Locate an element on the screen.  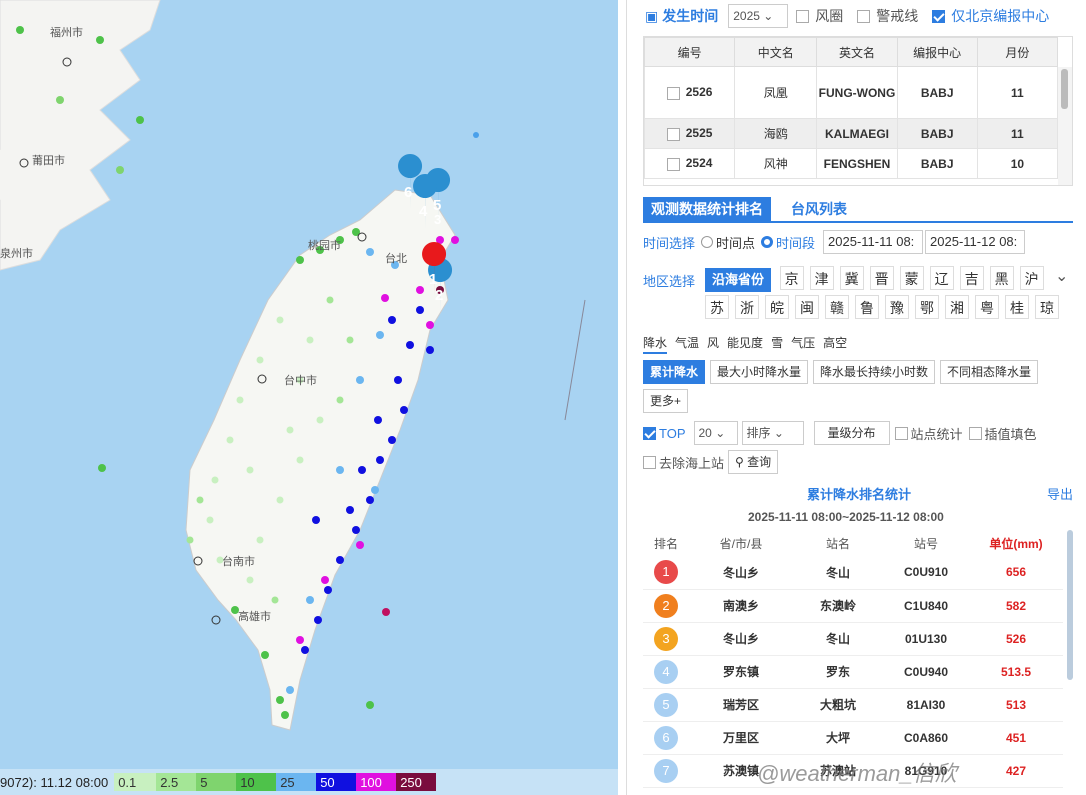
top-label: TOP is located at coordinates (672, 433).